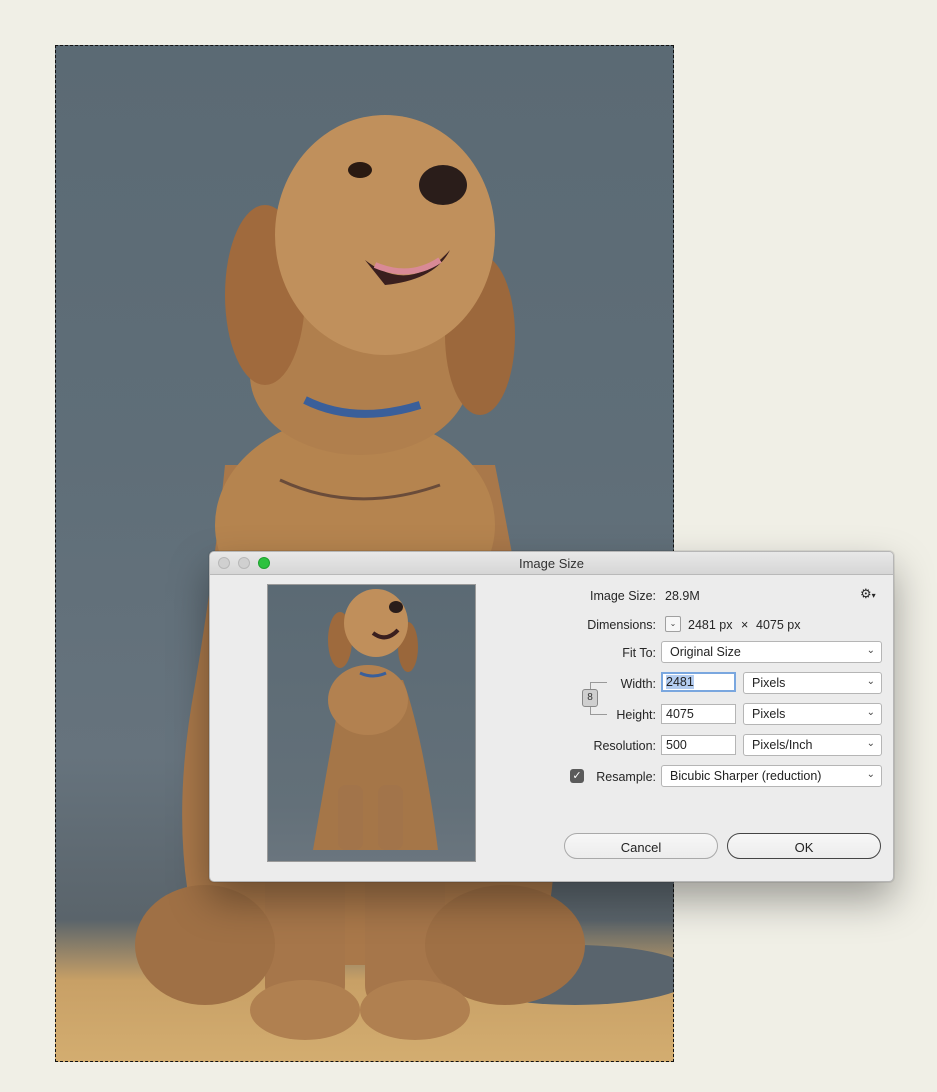  What do you see at coordinates (745, 625) in the screenshot?
I see `dimensions-times: ×` at bounding box center [745, 625].